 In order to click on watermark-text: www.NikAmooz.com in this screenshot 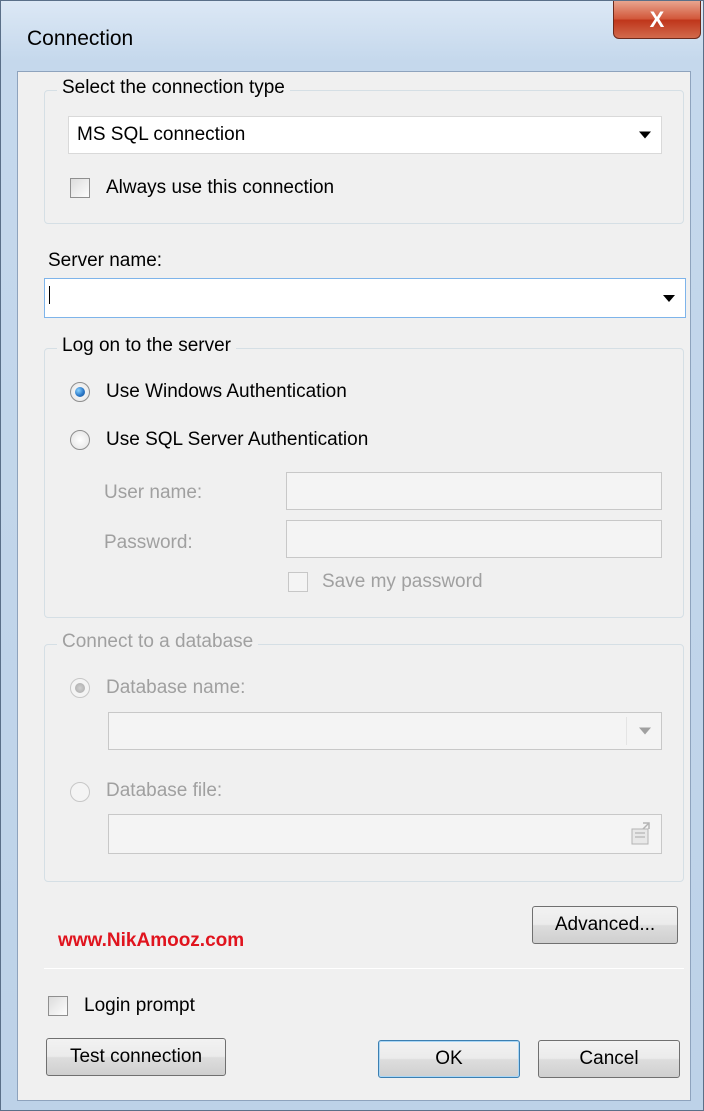, I will do `click(151, 940)`.